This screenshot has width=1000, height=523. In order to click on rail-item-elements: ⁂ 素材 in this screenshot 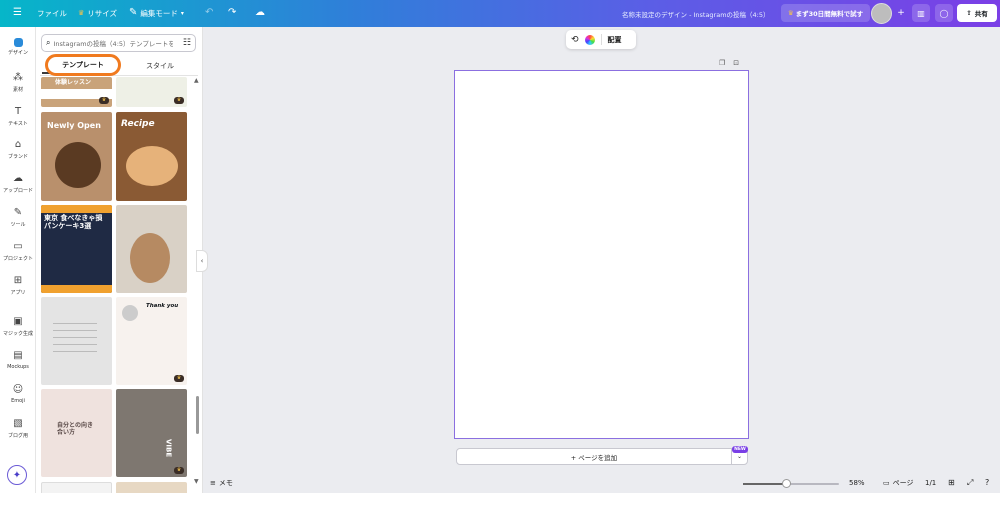, I will do `click(18, 82)`.